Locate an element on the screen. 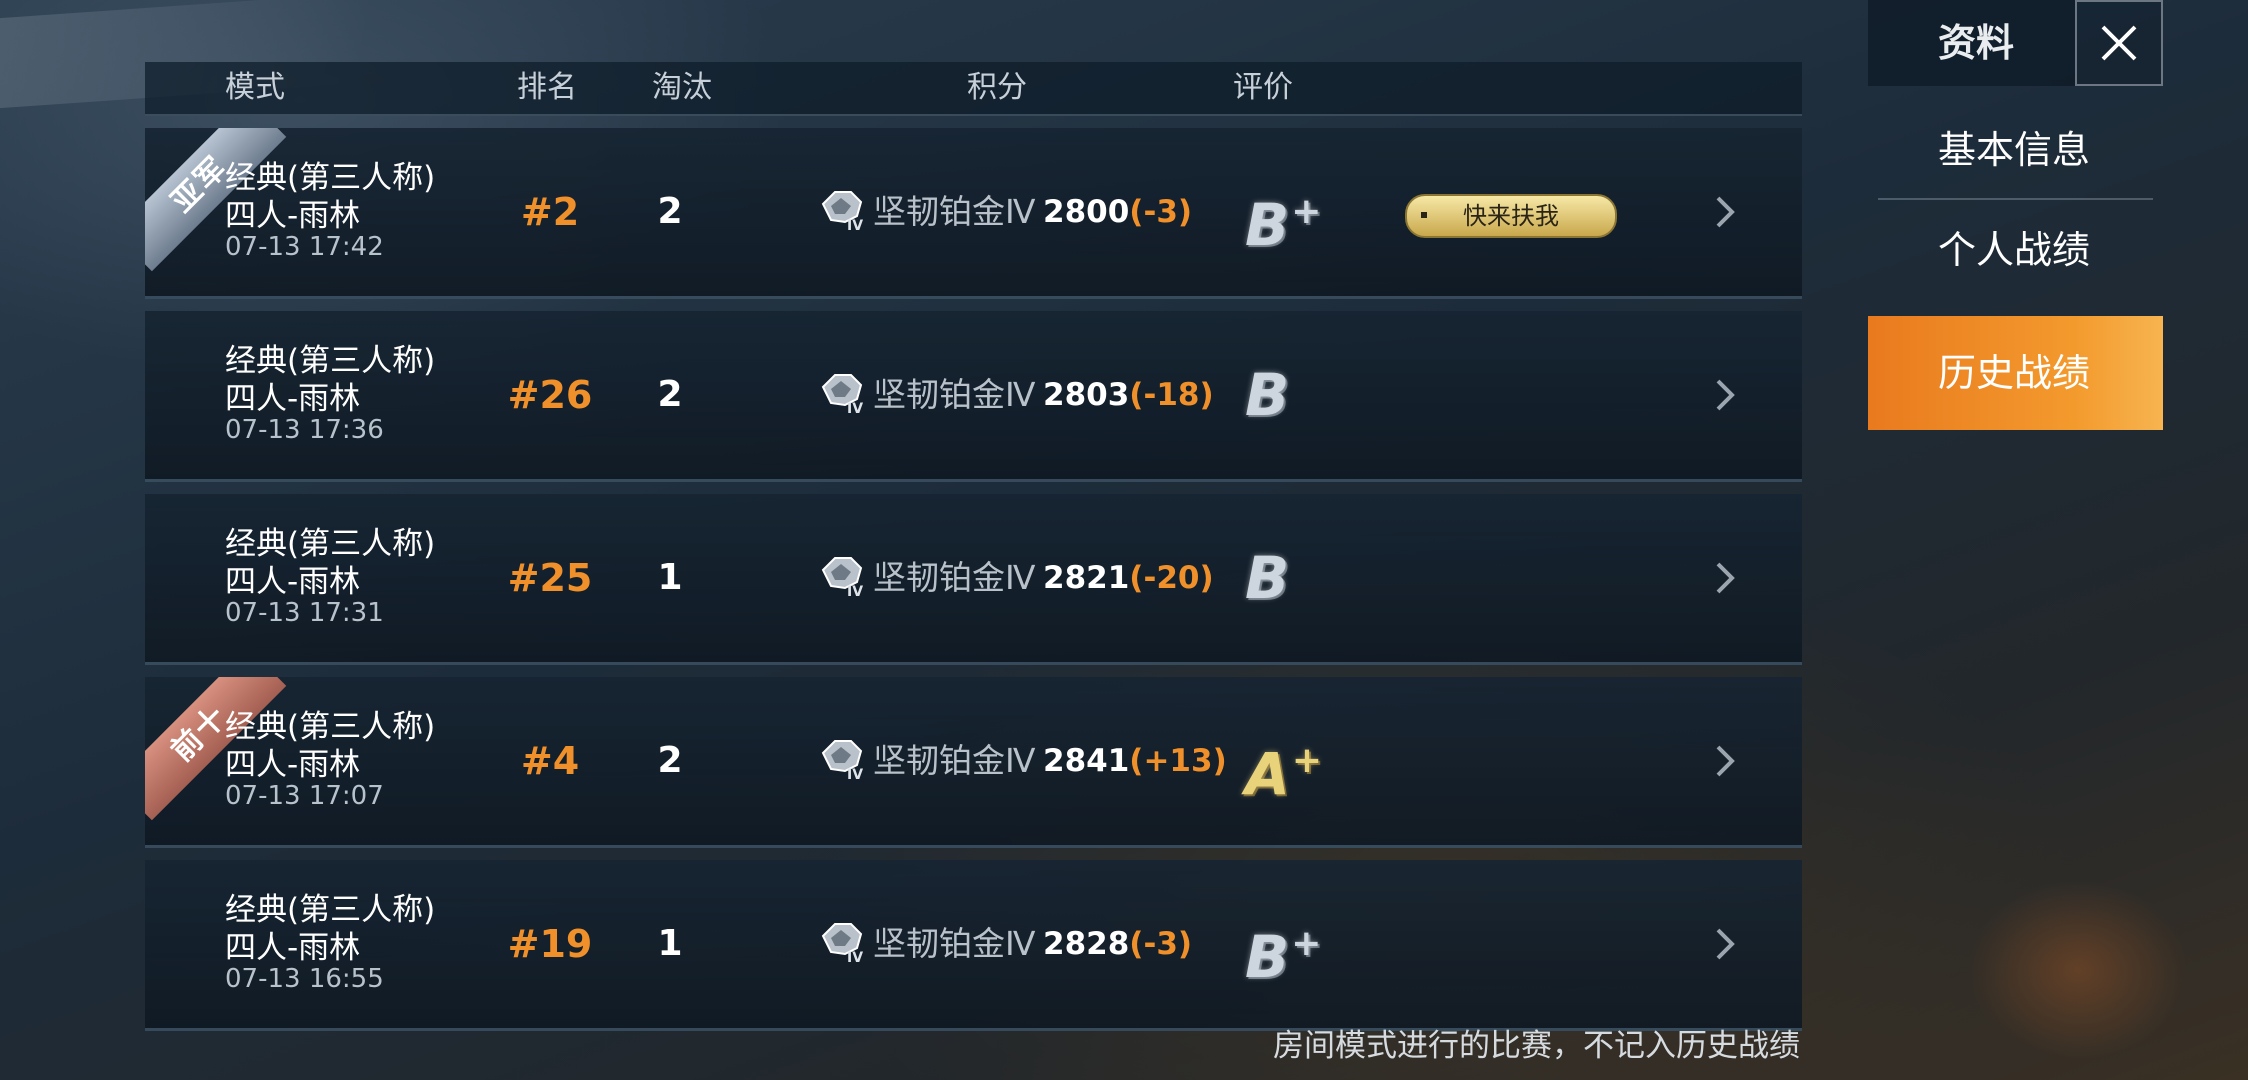 This screenshot has height=1080, width=2248. score-value: 2803 is located at coordinates (1086, 395).